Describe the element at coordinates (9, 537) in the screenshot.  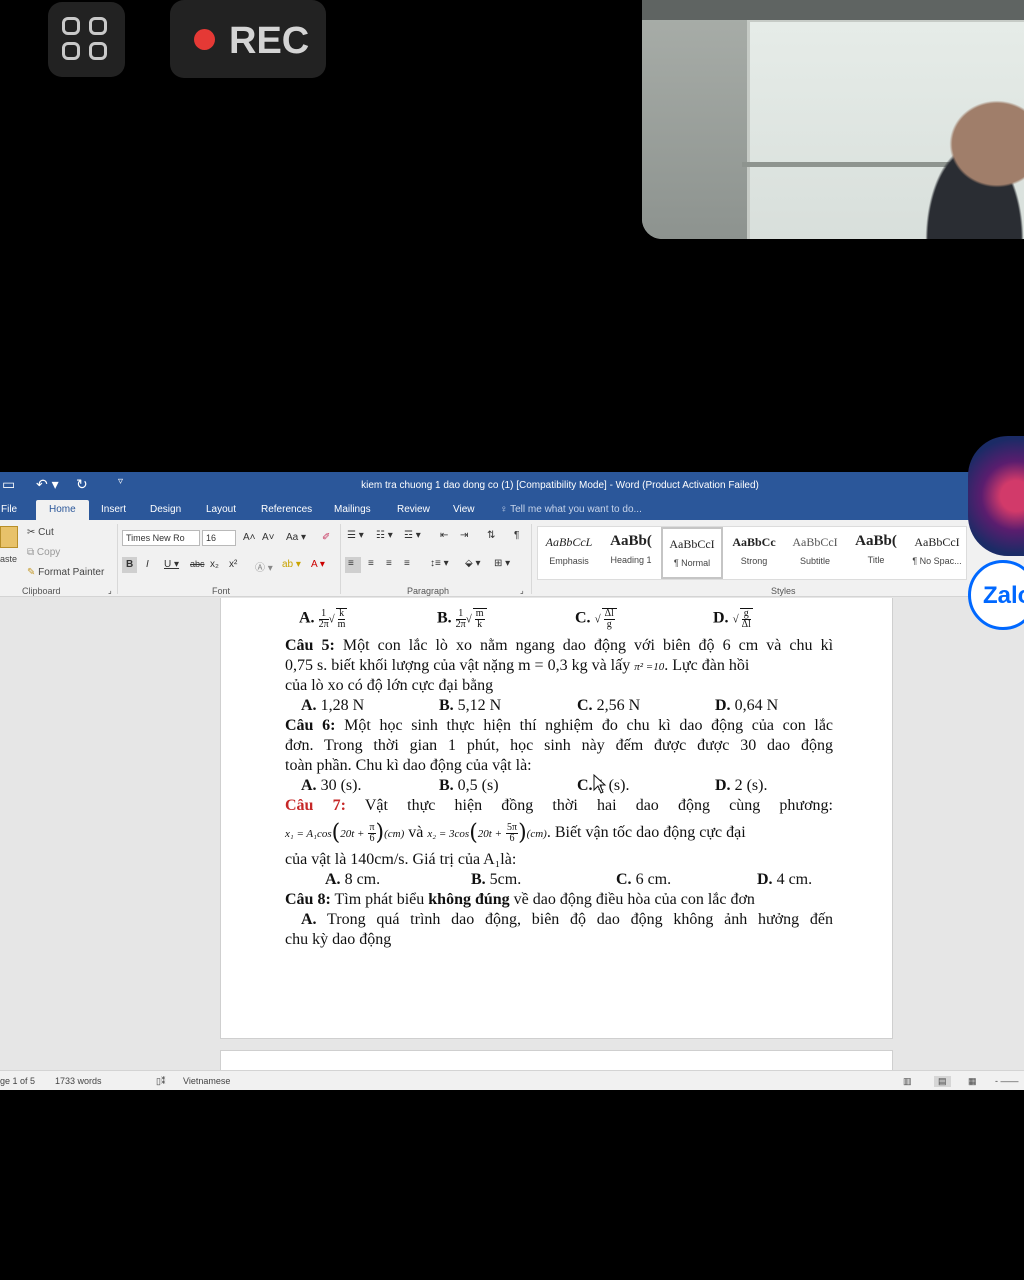
I see `paste-icon` at that location.